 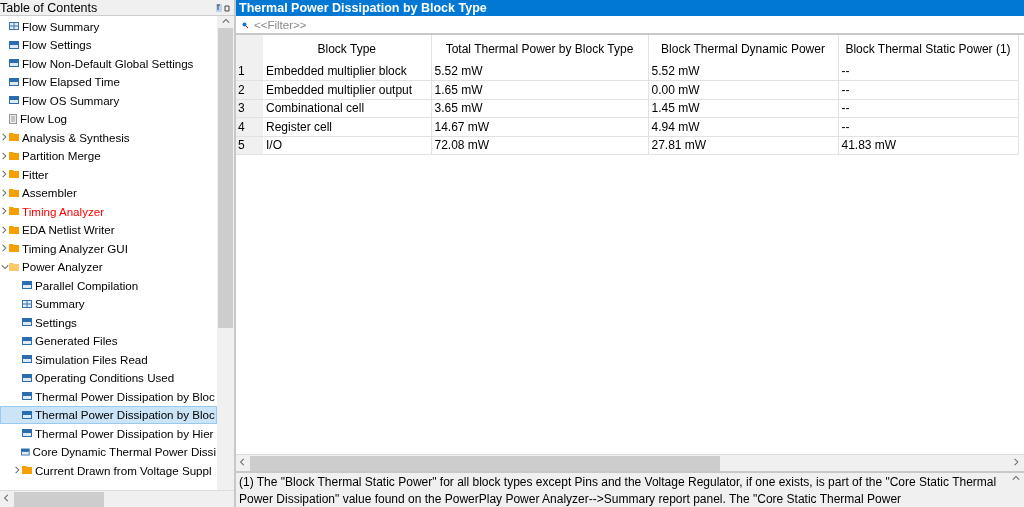 I want to click on tree-item: Flow OS Summary, so click(x=108, y=100).